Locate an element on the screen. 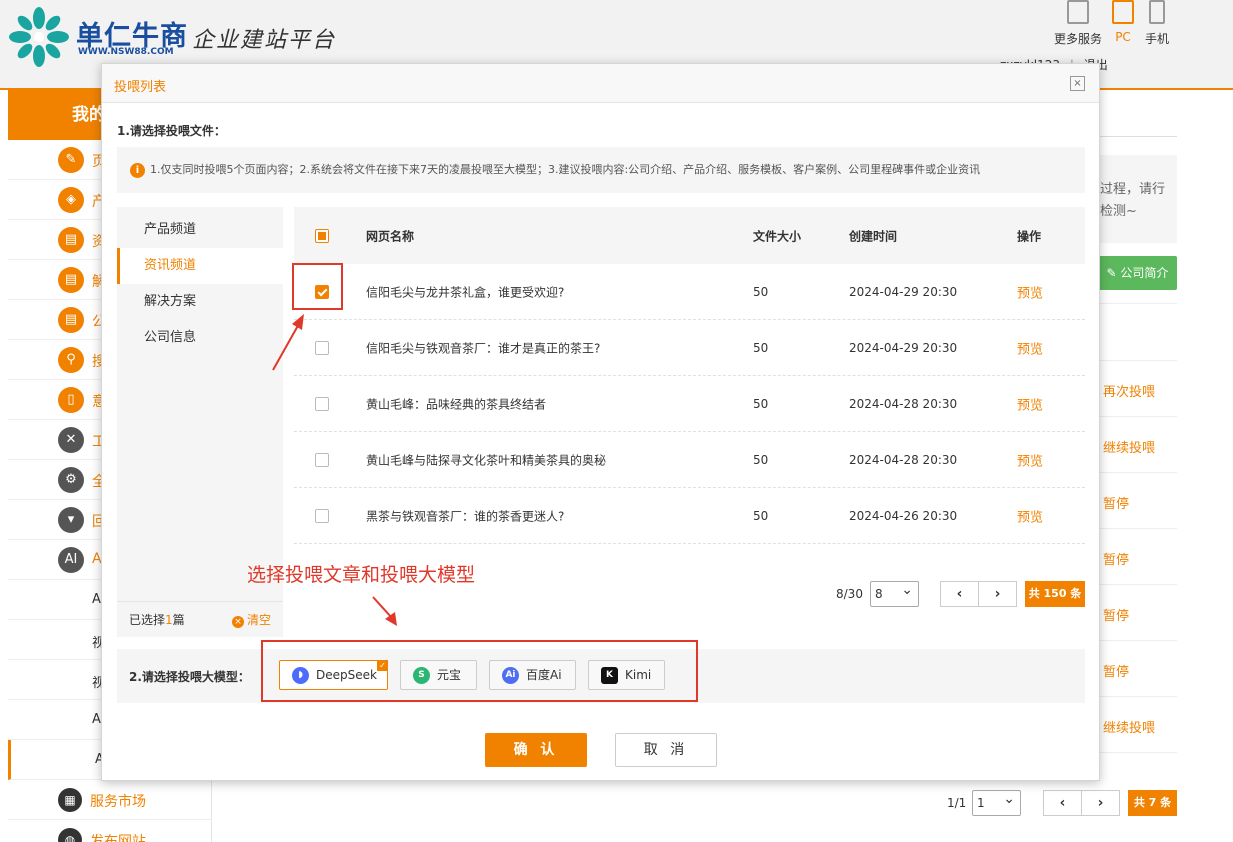 The height and width of the screenshot is (842, 1233). category-company: 公司信息 is located at coordinates (200, 338).